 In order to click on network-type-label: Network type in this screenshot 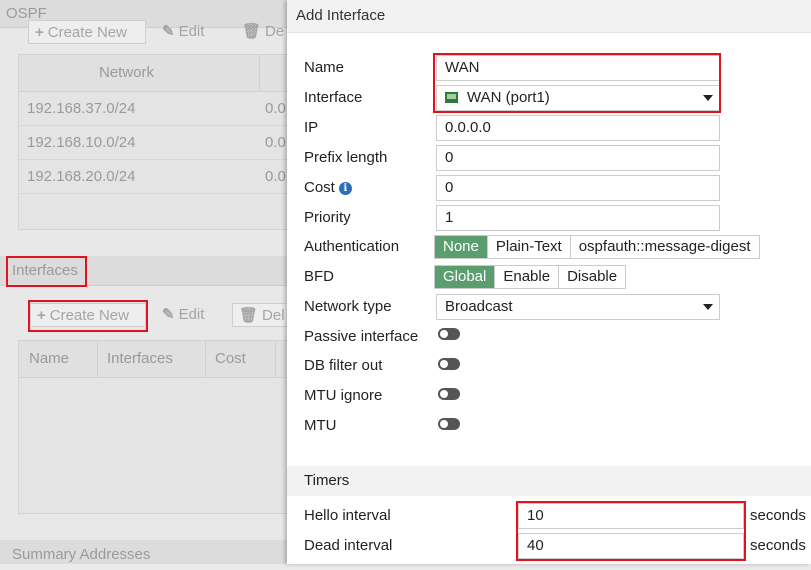, I will do `click(348, 306)`.